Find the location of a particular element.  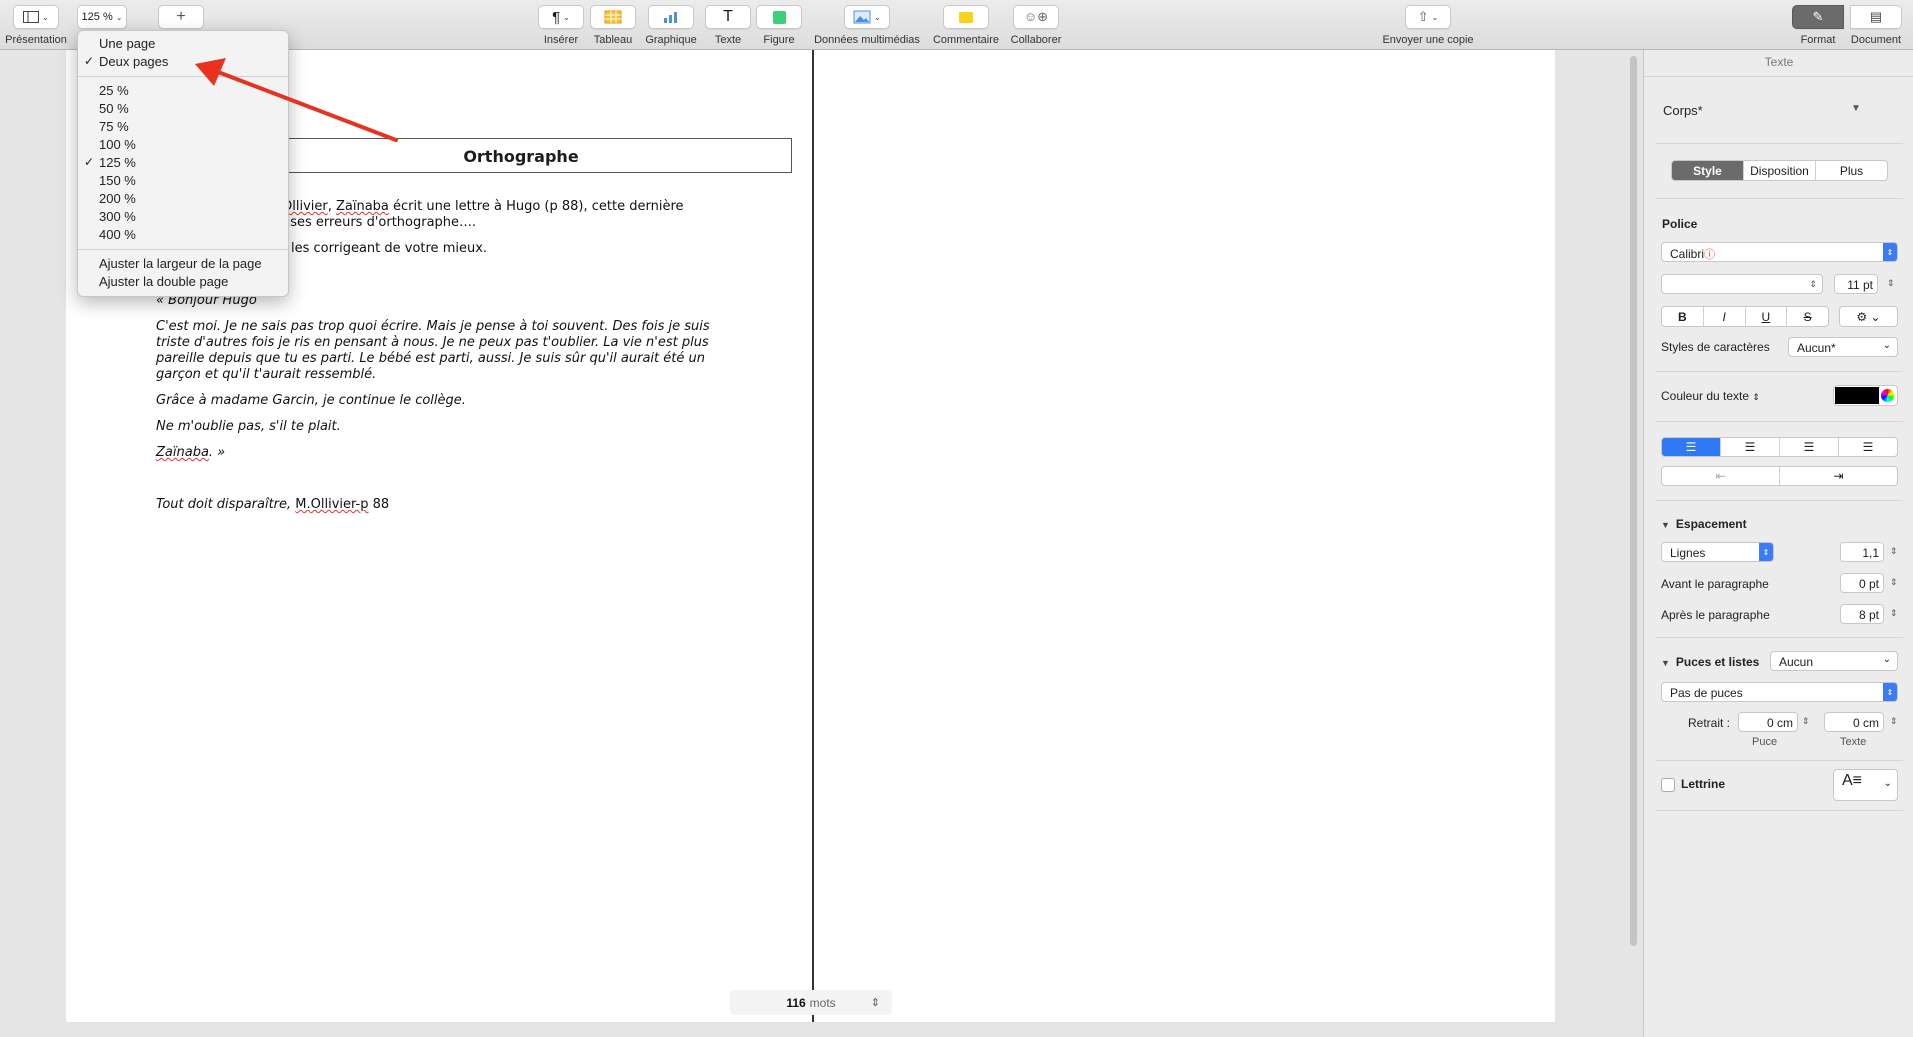

drop-cap-checkbox is located at coordinates (1668, 784).